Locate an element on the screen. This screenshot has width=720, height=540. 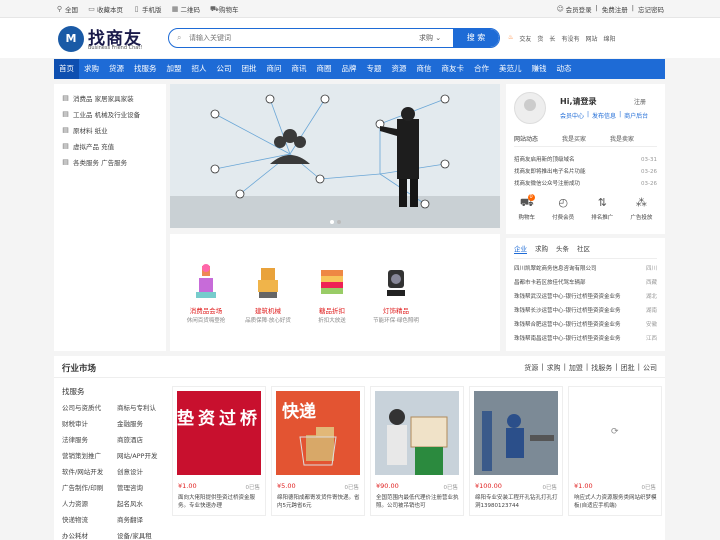
tab-companies: 企业 is located at coordinates (520, 248).